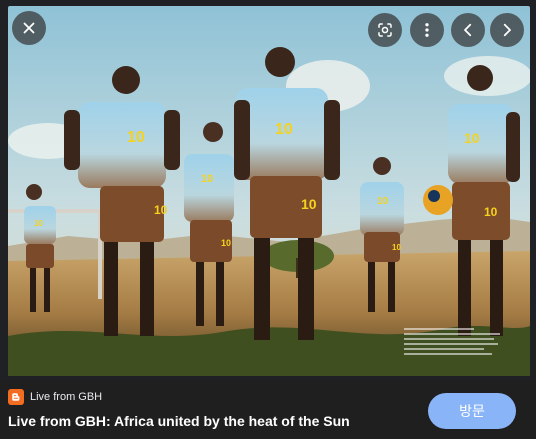  I want to click on more-options-button, so click(427, 30).